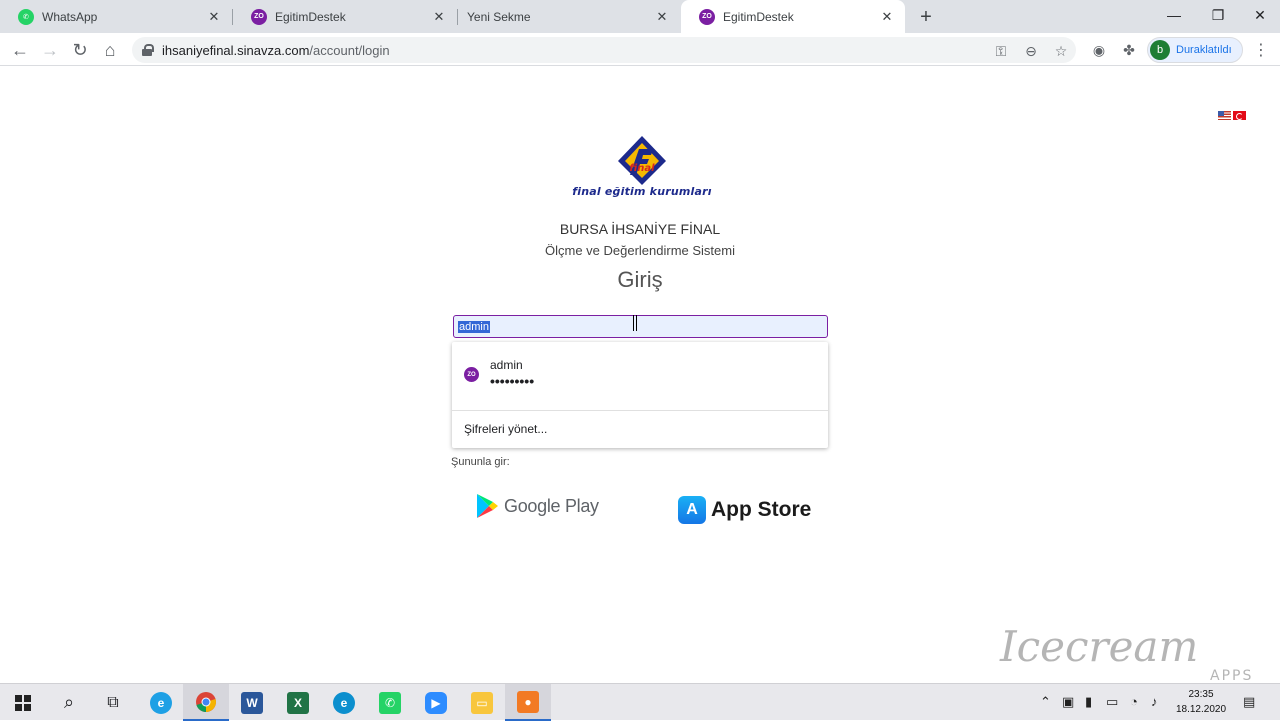 This screenshot has height=721, width=1280. I want to click on more-menu-icon: ⋮, so click(1261, 50).